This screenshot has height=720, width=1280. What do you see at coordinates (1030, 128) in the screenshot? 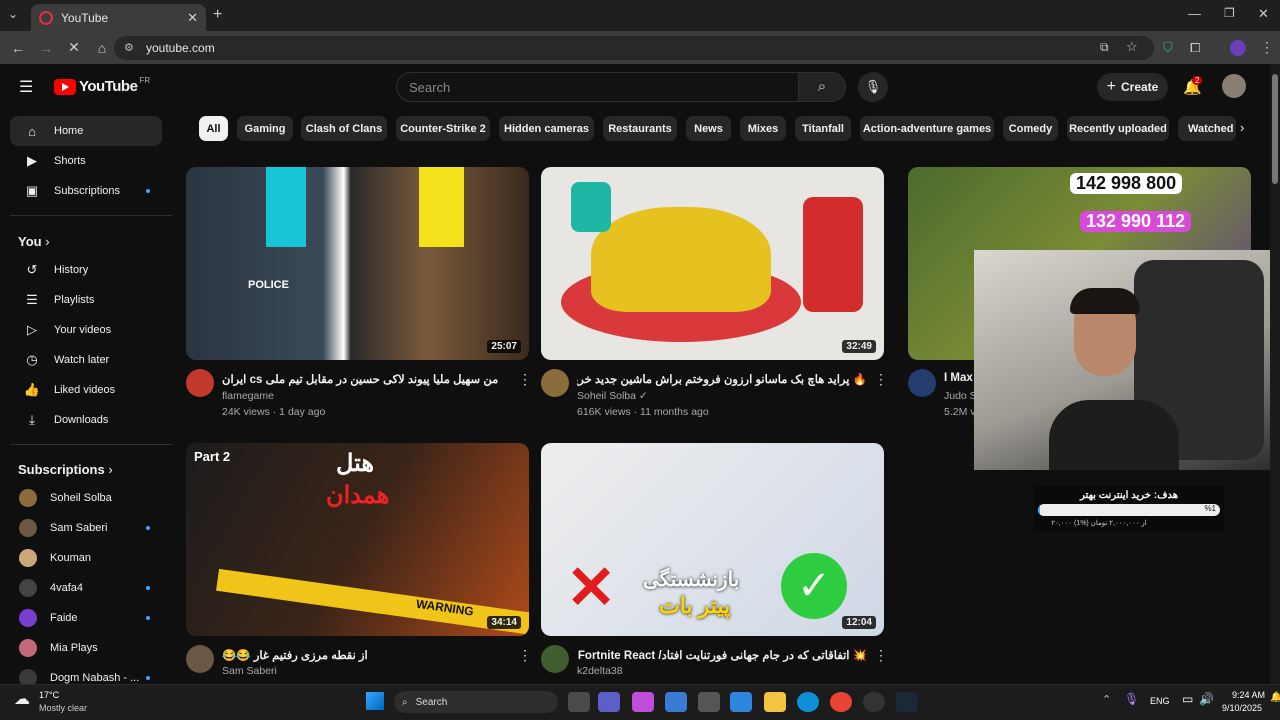
I see `chip-comedy: Comedy` at bounding box center [1030, 128].